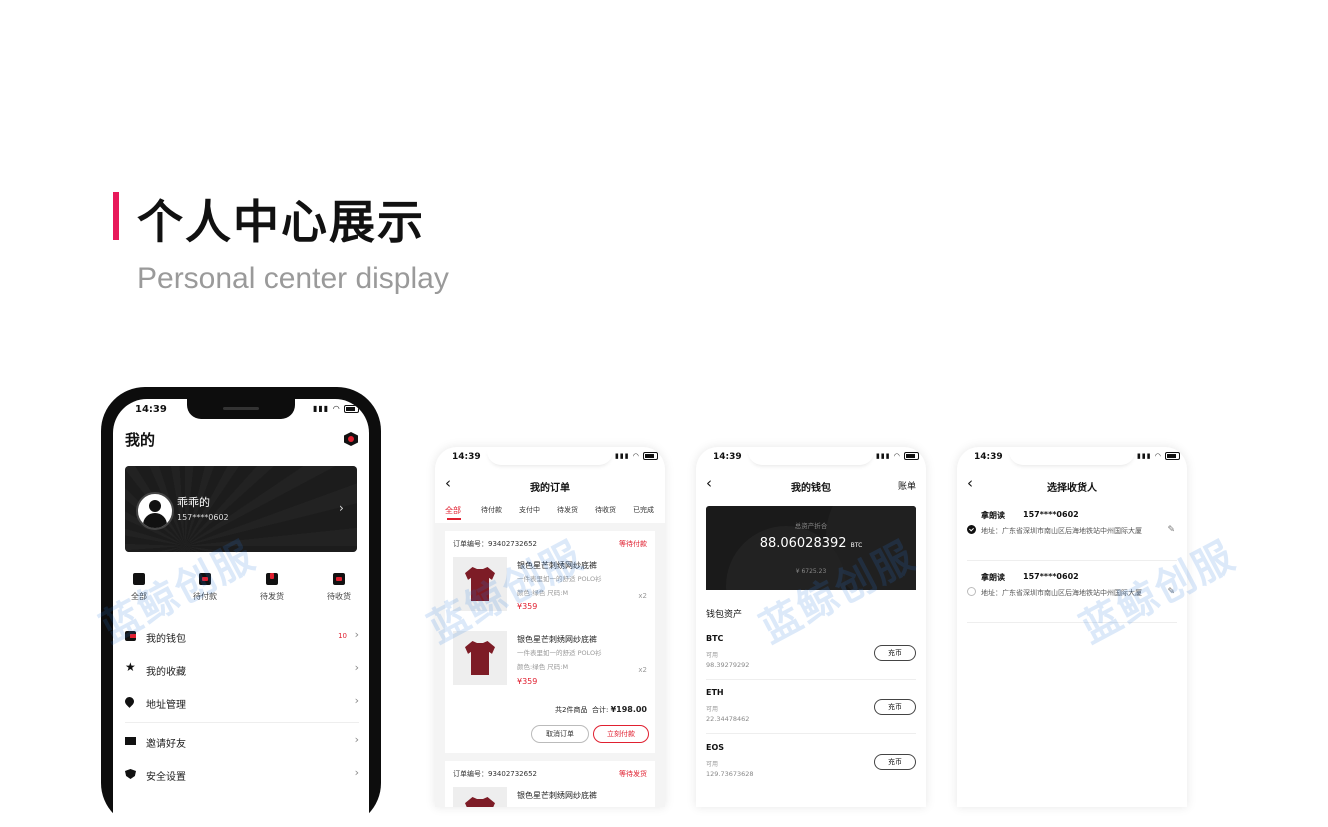  Describe the element at coordinates (567, 510) in the screenshot. I see `tab-pending-shipment: 待发货` at that location.